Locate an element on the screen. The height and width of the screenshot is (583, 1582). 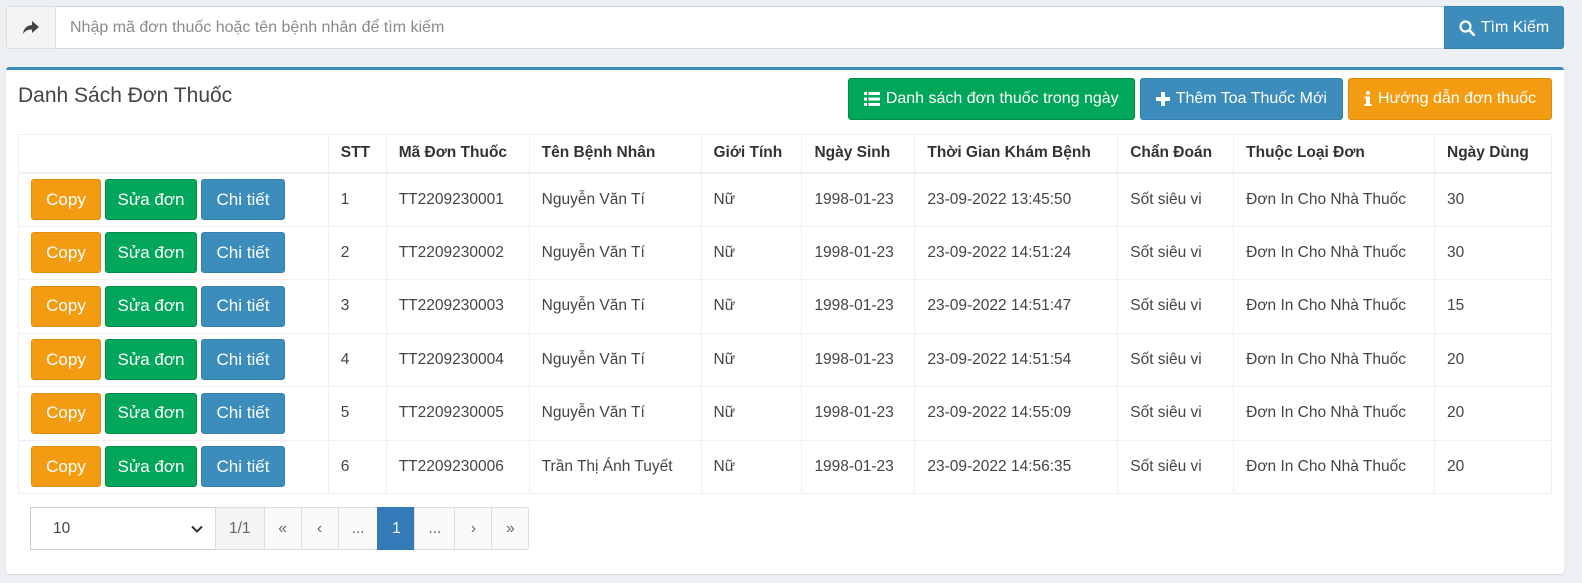
guide-button: Hướng dẫn đơn thuốc is located at coordinates (1449, 99).